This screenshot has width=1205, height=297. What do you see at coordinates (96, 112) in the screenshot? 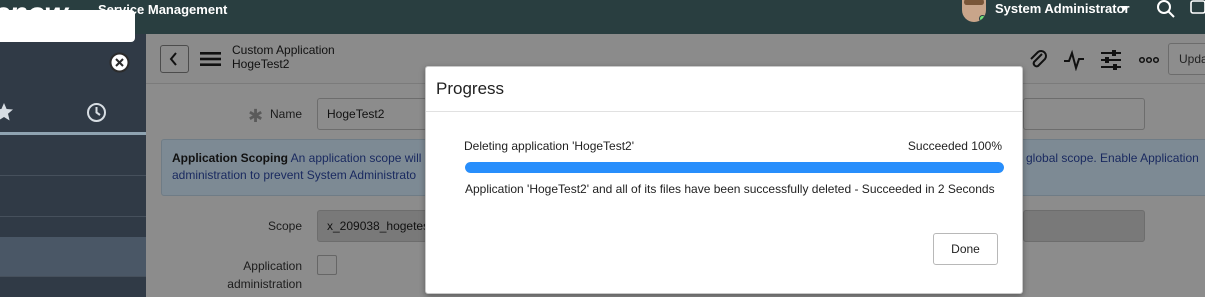
I see `clock-icon` at bounding box center [96, 112].